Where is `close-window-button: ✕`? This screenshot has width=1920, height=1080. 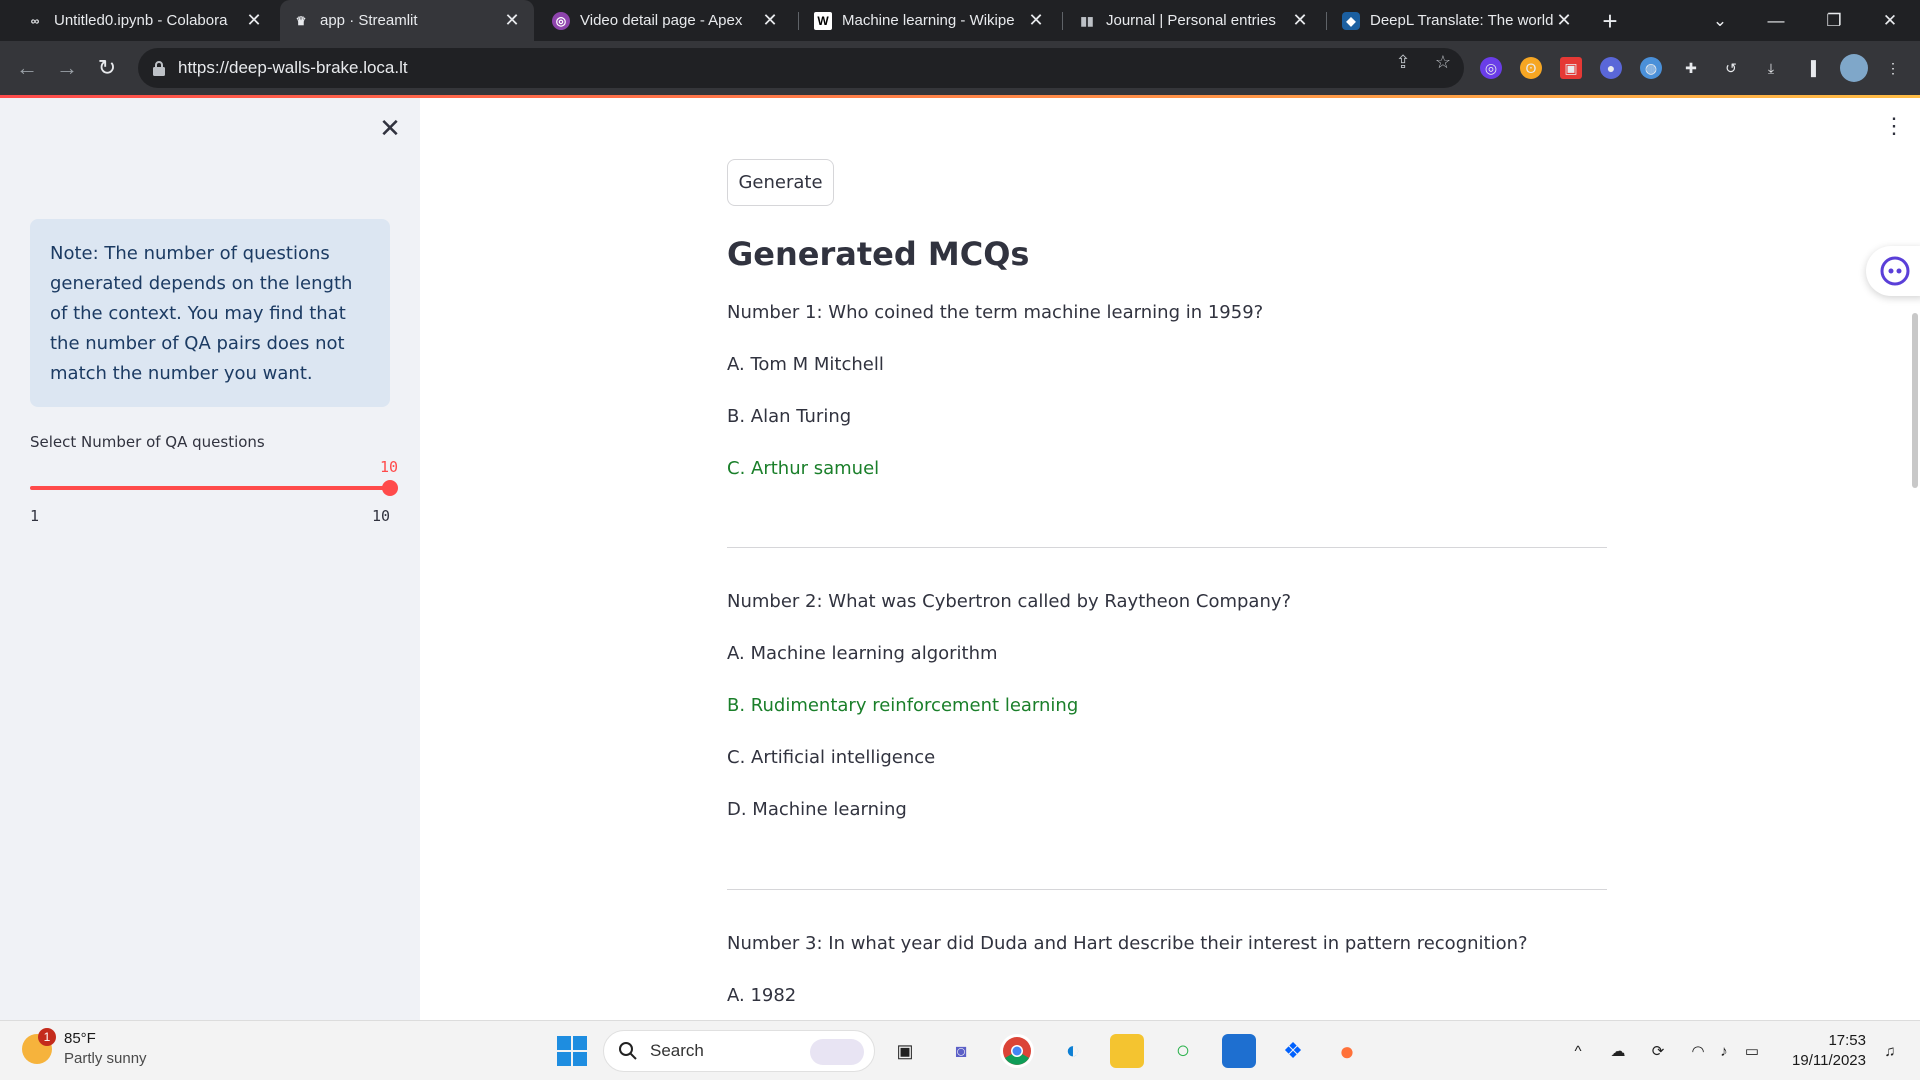
close-window-button: ✕ is located at coordinates (1890, 20).